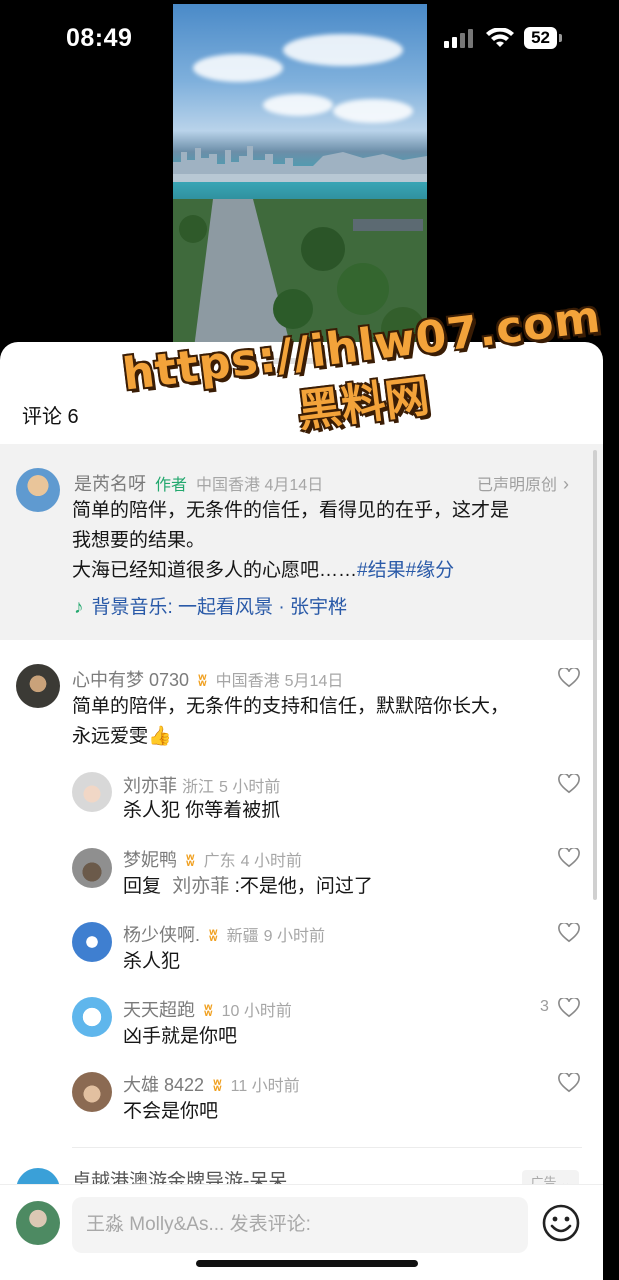  What do you see at coordinates (200, 886) in the screenshot?
I see `reply-to-username: 刘亦菲` at bounding box center [200, 886].